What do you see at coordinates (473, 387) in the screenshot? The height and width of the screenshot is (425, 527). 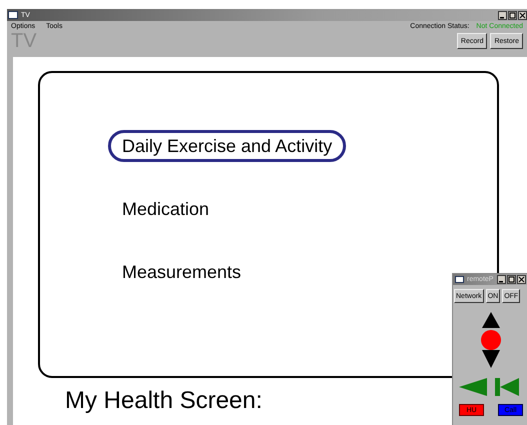 I see `back-arrow-icon` at bounding box center [473, 387].